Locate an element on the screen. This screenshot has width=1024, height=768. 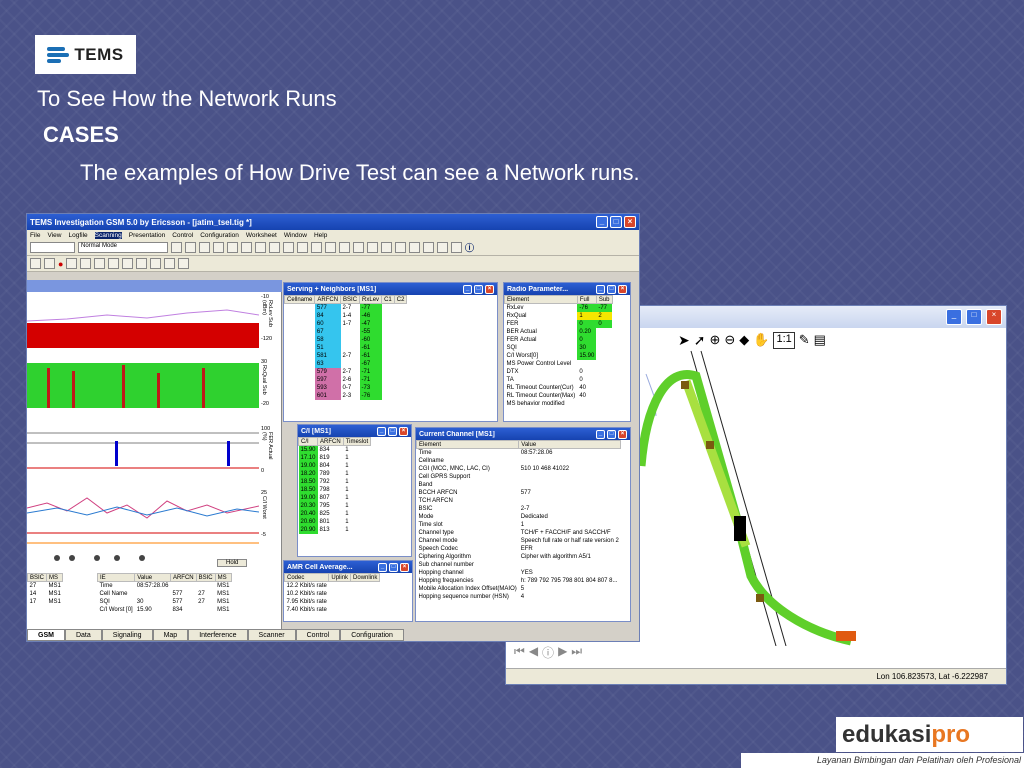
menu-item-file: File is located at coordinates (35, 235).